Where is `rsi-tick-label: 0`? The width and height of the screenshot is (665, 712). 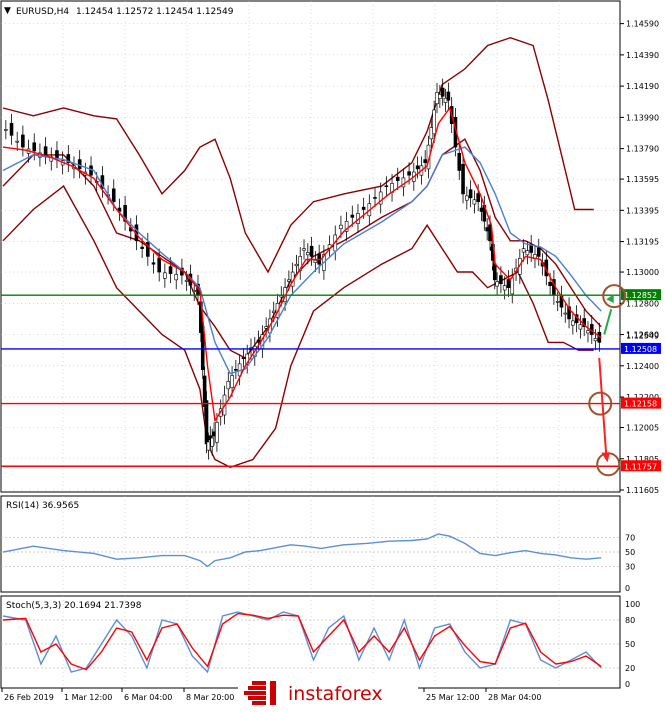 rsi-tick-label: 0 is located at coordinates (627, 588).